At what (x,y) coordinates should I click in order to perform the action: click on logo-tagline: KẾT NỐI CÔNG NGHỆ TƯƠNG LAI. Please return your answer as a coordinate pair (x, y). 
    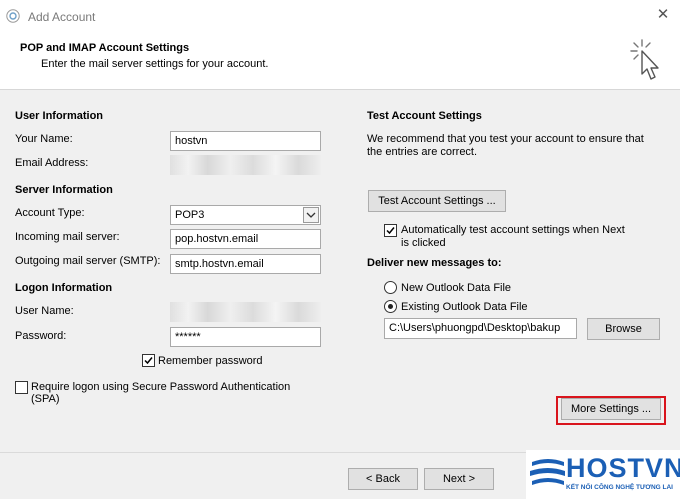
    Looking at the image, I should click on (619, 487).